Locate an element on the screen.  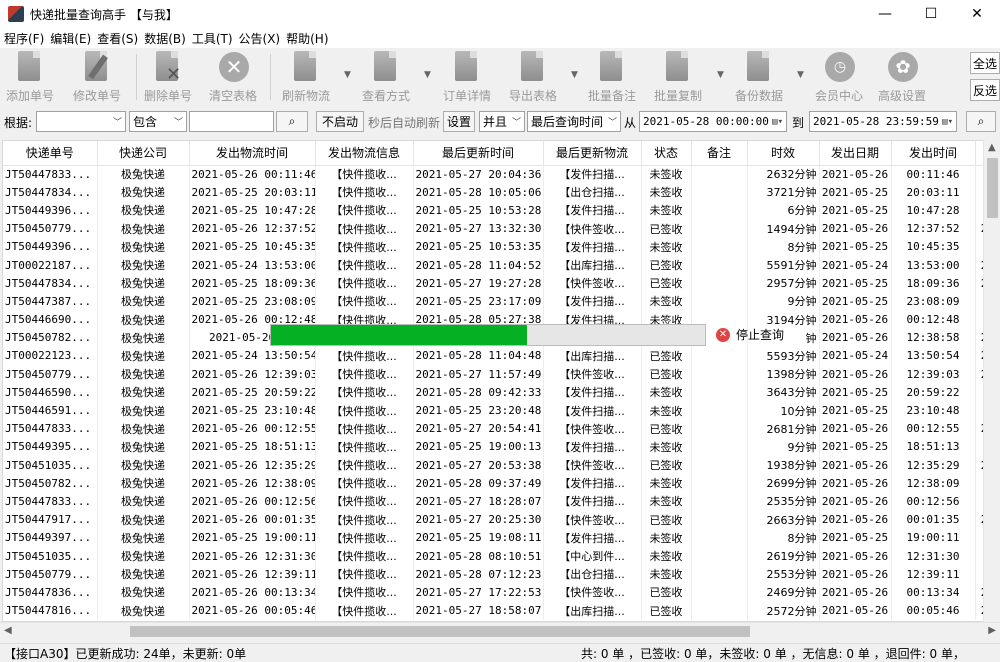
invert-selection-button: 反选 is located at coordinates (985, 90).